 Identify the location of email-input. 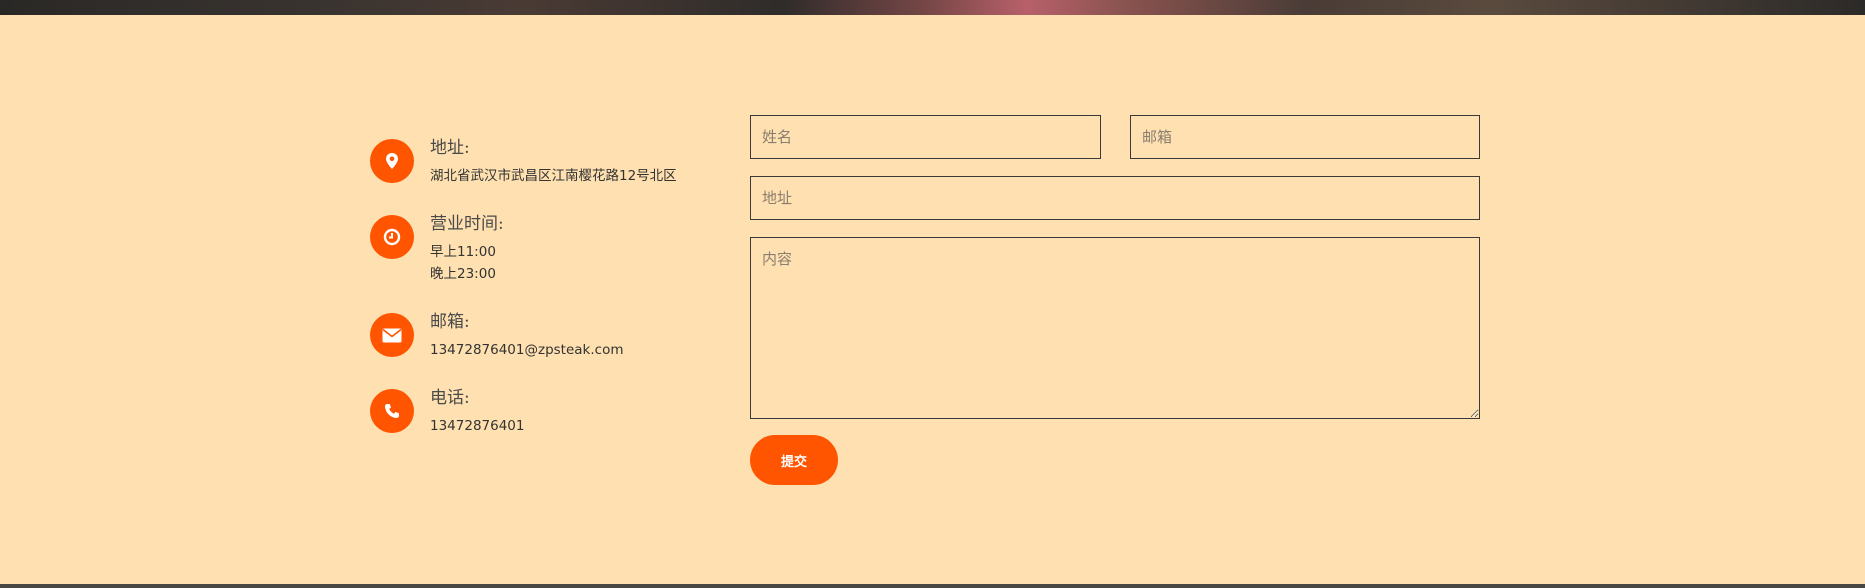
(1305, 137).